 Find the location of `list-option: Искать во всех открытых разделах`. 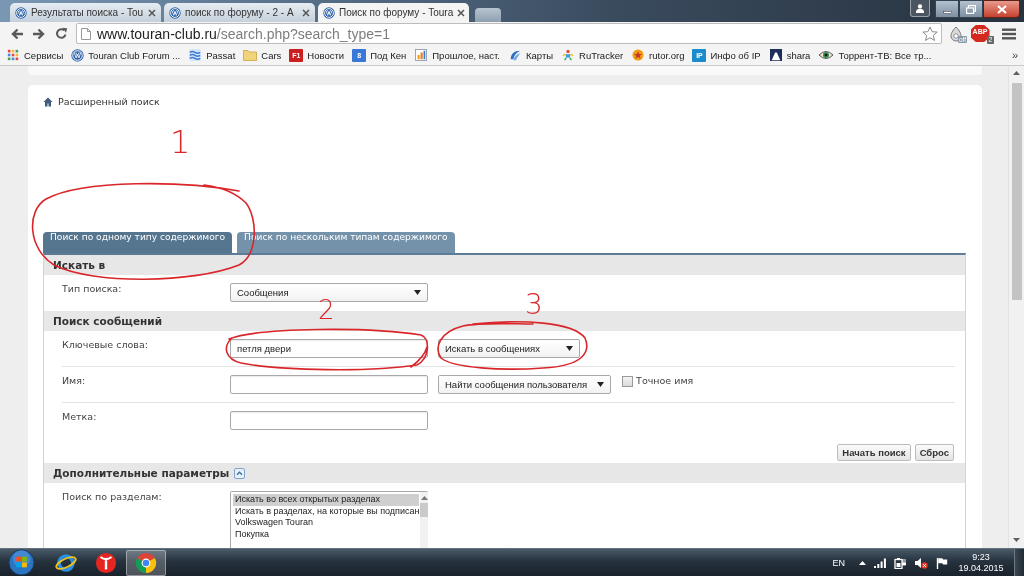

list-option: Искать во всех открытых разделах is located at coordinates (326, 500).